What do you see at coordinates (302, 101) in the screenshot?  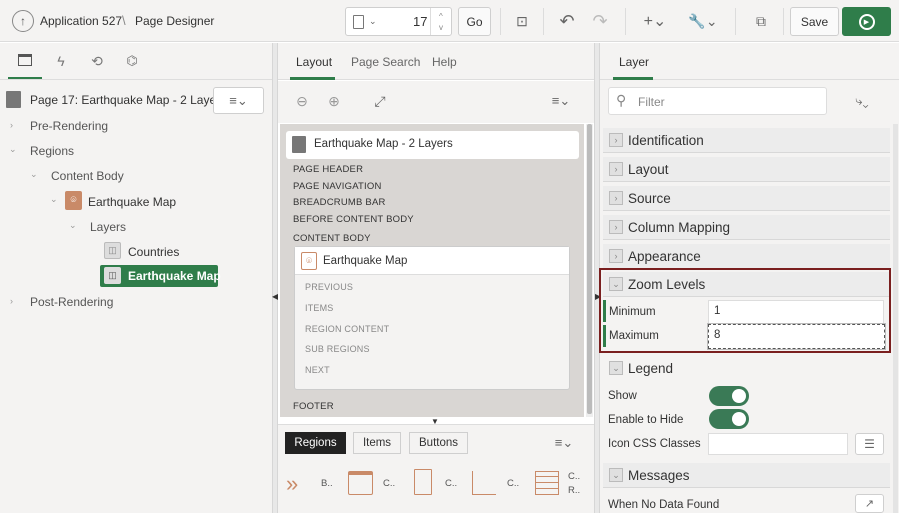 I see `zoom-out-icon: ⊖` at bounding box center [302, 101].